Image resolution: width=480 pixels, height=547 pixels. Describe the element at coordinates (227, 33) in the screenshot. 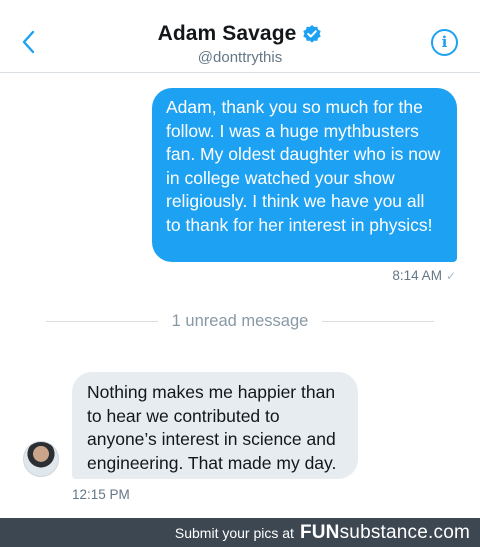

I see `contact-name: Adam Savage` at that location.